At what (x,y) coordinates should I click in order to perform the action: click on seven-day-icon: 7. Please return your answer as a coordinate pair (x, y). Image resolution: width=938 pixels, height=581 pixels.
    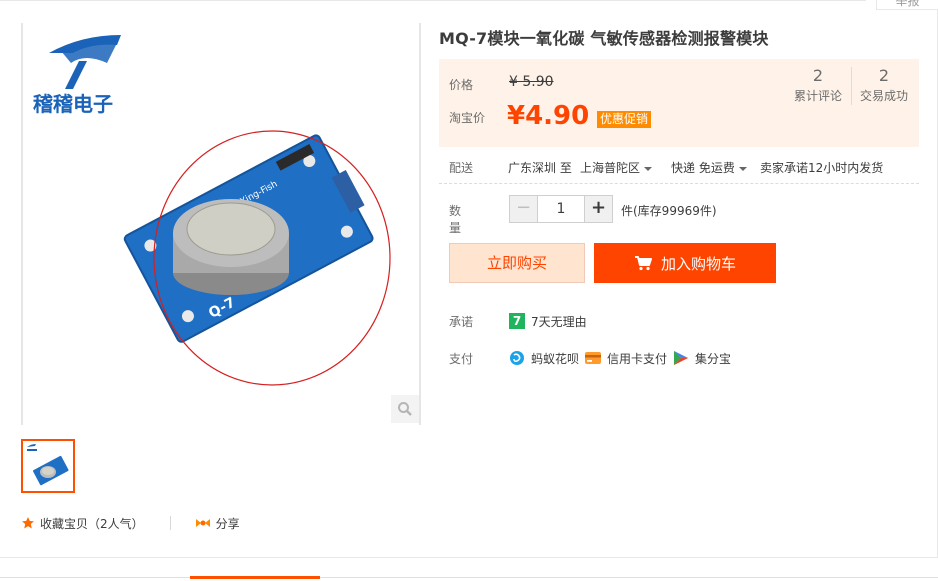
    Looking at the image, I should click on (517, 321).